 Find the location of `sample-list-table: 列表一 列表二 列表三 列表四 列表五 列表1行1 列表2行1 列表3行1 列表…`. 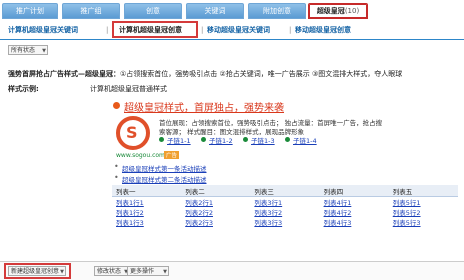

sample-list-table: 列表一 列表二 列表三 列表四 列表五 列表1行1 列表2行1 列表3行1 列表… is located at coordinates (285, 206).